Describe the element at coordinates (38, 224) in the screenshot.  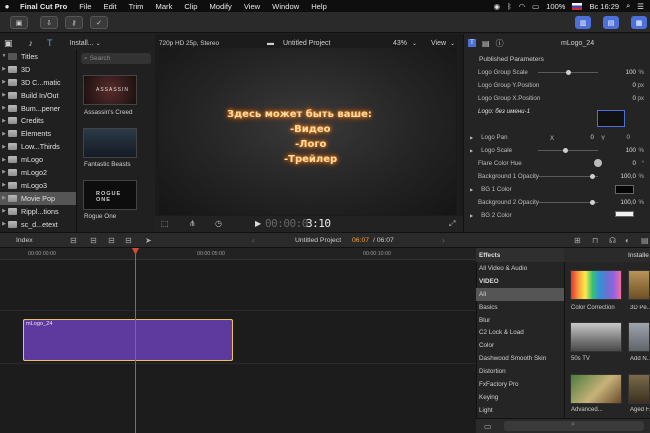
I see `sidebar-item: ▶ sc_d...etext` at that location.